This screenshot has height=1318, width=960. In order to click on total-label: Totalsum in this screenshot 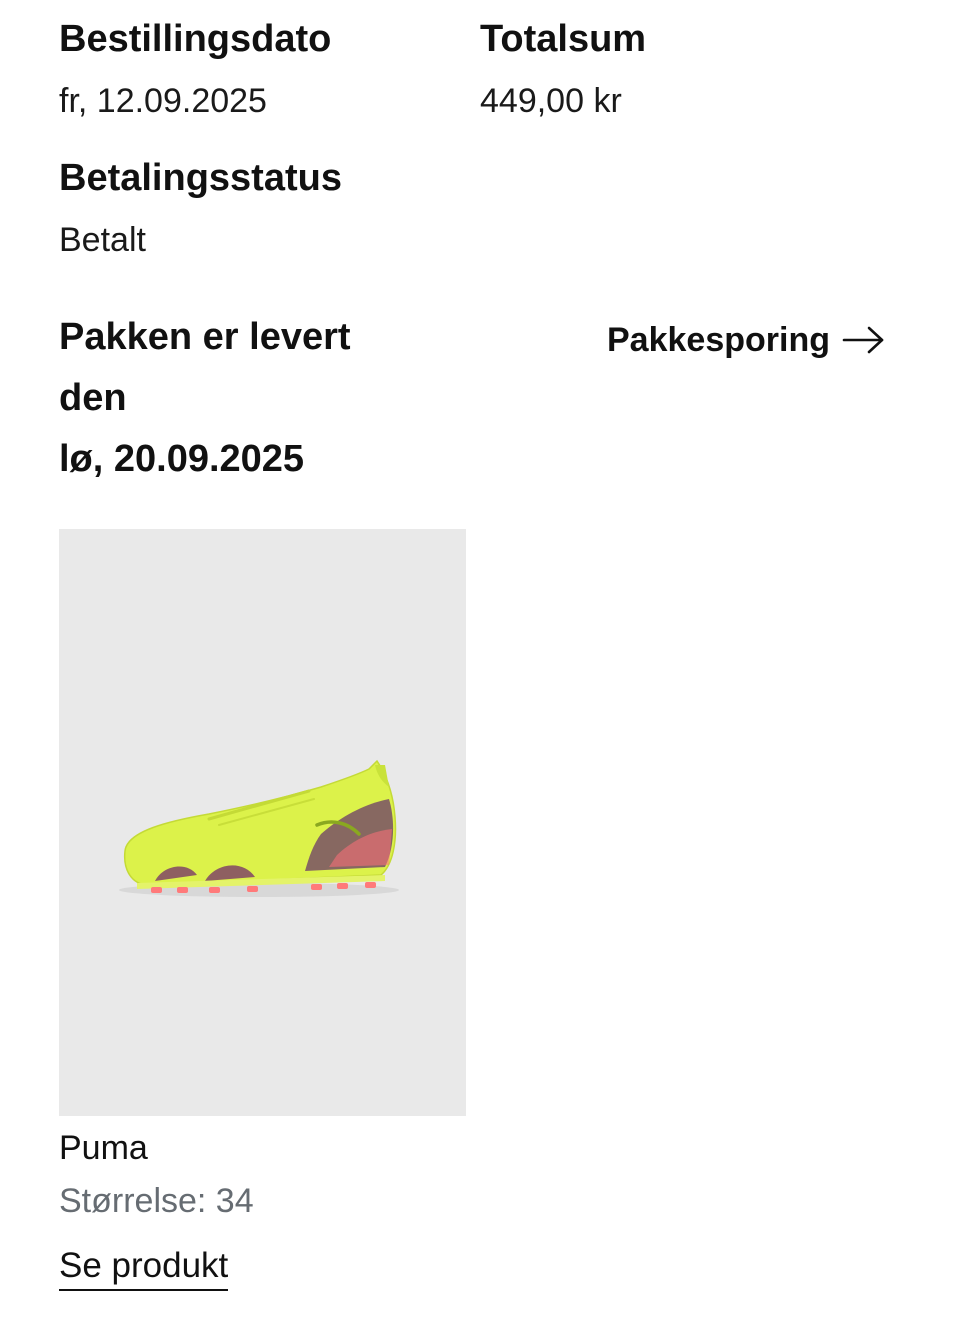, I will do `click(563, 39)`.